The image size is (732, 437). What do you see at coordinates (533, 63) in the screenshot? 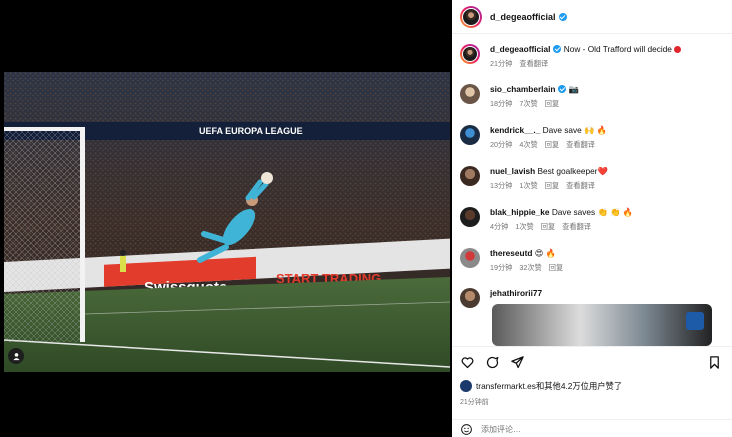
I see `caption-translate-link: 查看翻译` at bounding box center [533, 63].